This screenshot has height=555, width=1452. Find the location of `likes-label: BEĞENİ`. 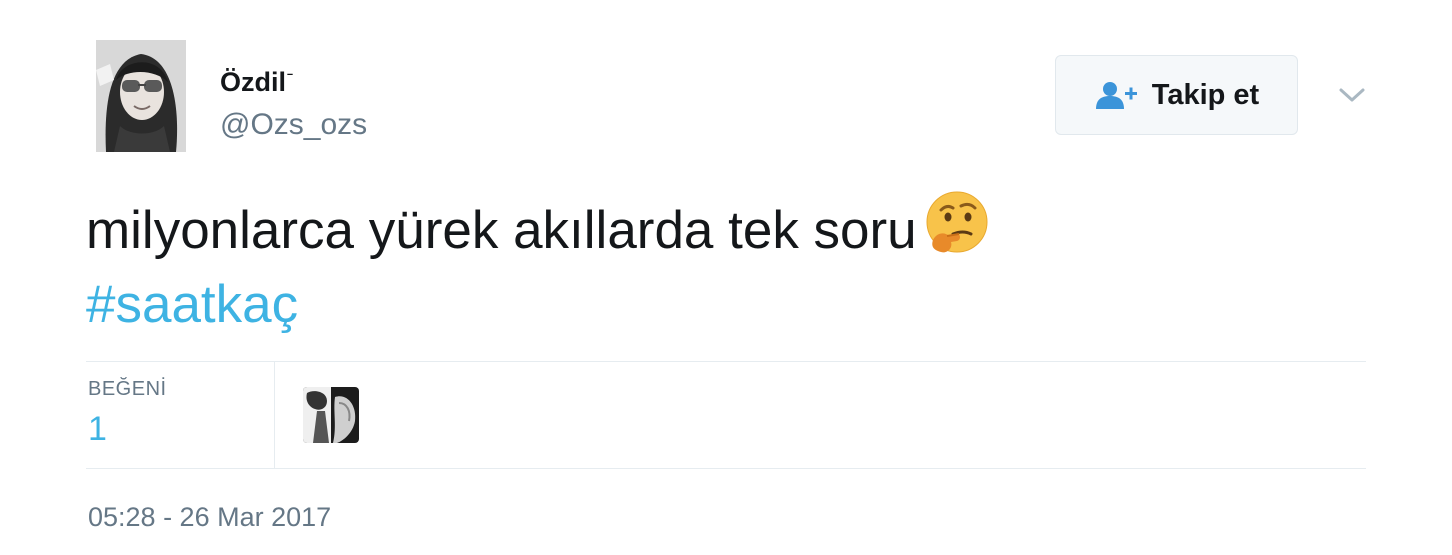

likes-label: BEĞENİ is located at coordinates (127, 389).